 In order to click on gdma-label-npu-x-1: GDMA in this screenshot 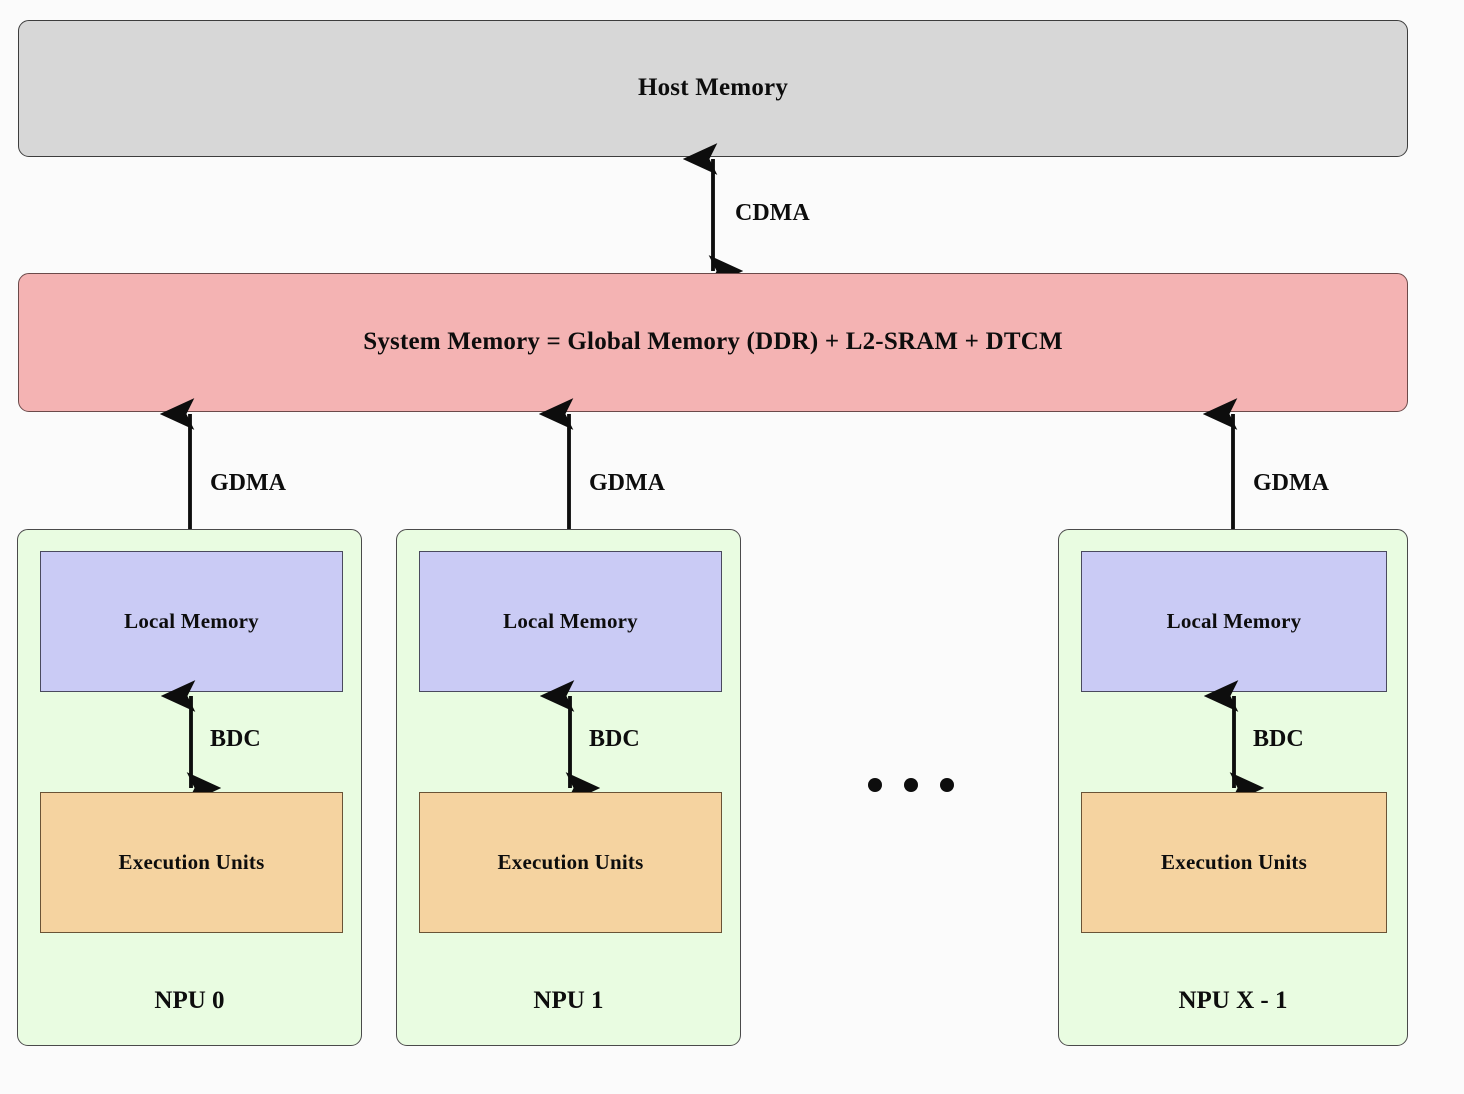, I will do `click(1291, 483)`.